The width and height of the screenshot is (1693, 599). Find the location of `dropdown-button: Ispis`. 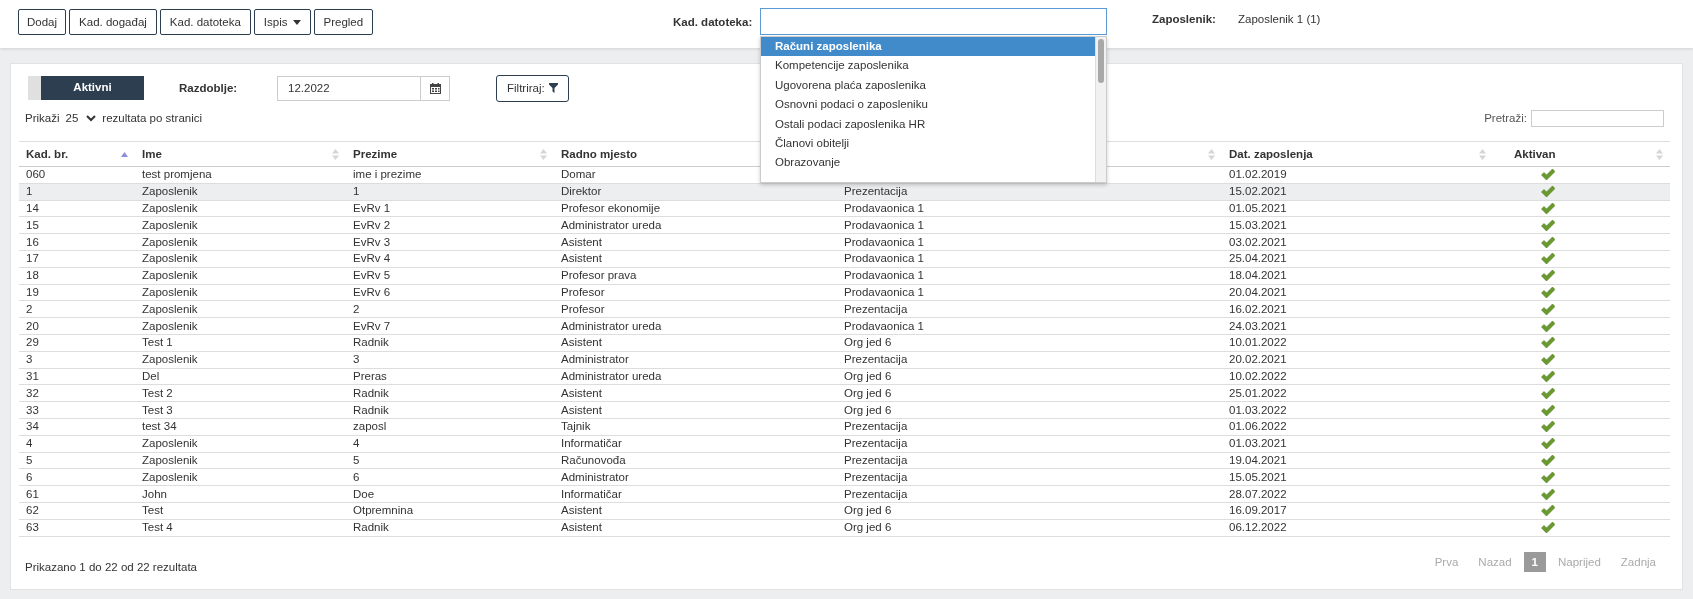

dropdown-button: Ispis is located at coordinates (282, 22).